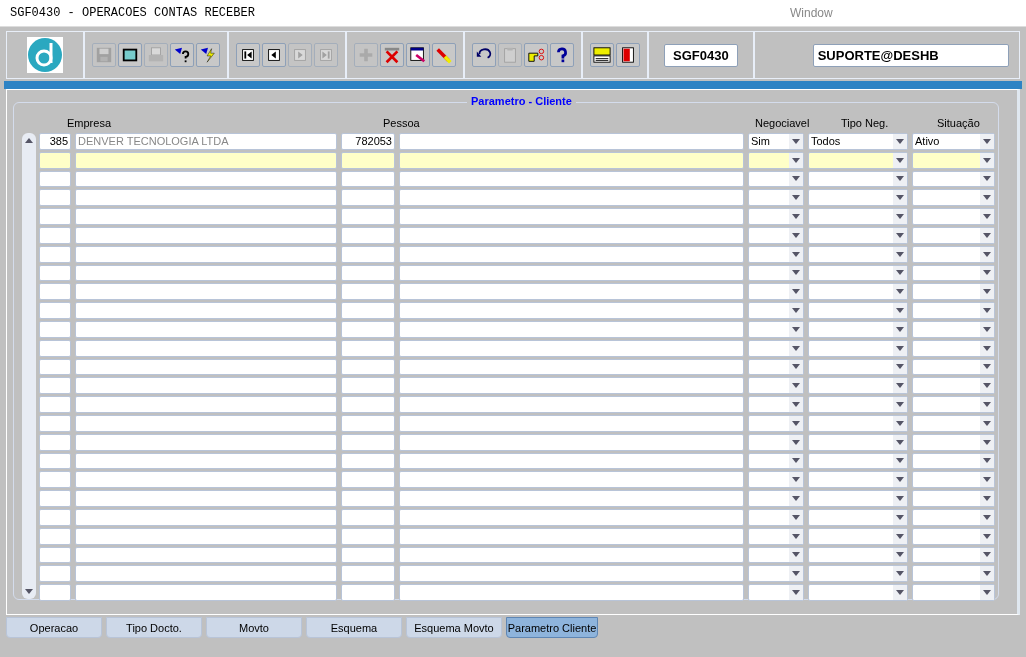 This screenshot has width=1026, height=657. I want to click on execute-button, so click(208, 55).